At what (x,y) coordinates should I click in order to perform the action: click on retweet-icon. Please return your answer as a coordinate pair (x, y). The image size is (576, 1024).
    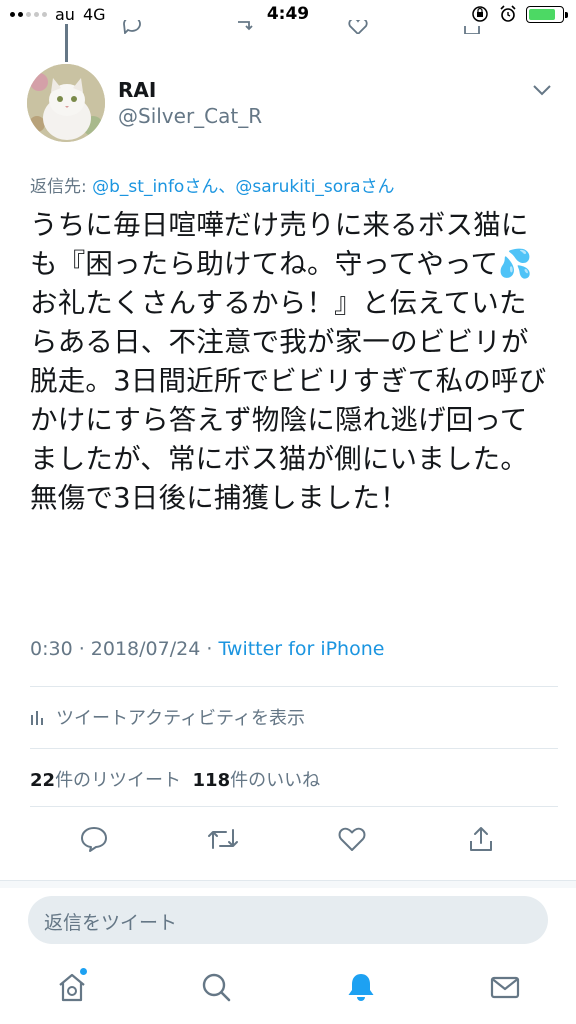
    Looking at the image, I should click on (223, 839).